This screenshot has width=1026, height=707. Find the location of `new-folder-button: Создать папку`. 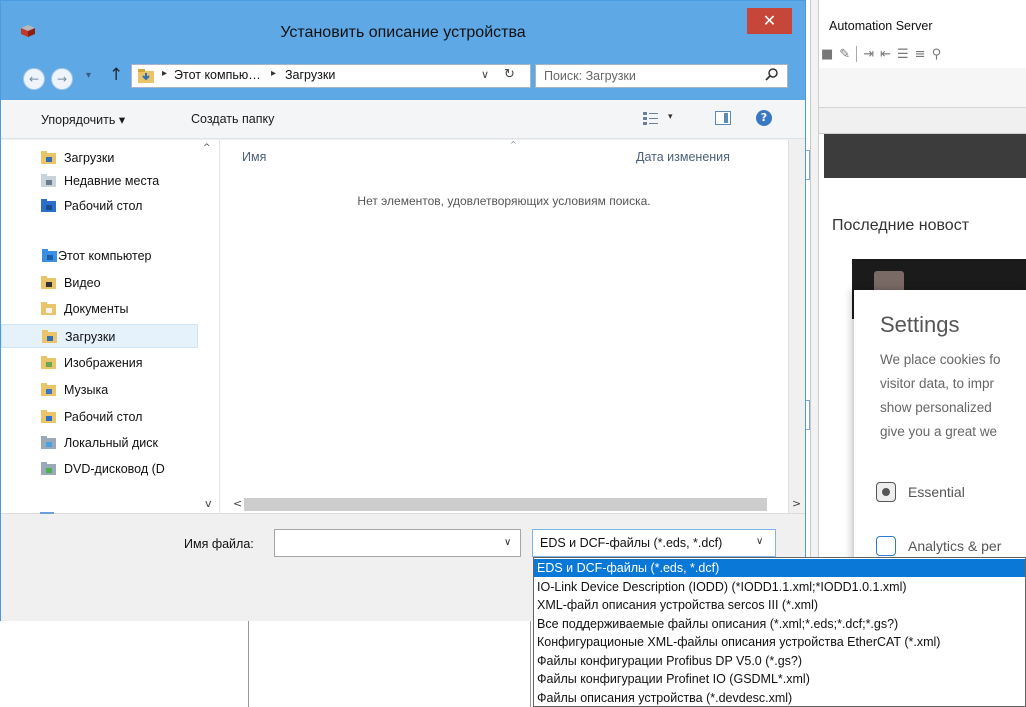

new-folder-button: Создать папку is located at coordinates (232, 119).